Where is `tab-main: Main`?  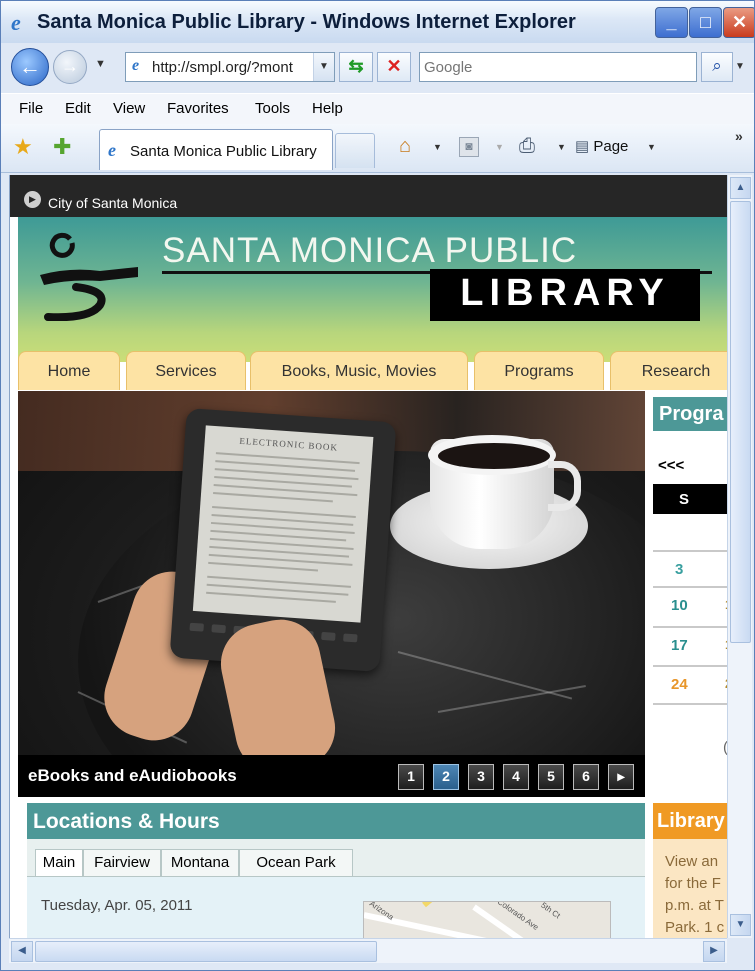
tab-main: Main is located at coordinates (59, 863).